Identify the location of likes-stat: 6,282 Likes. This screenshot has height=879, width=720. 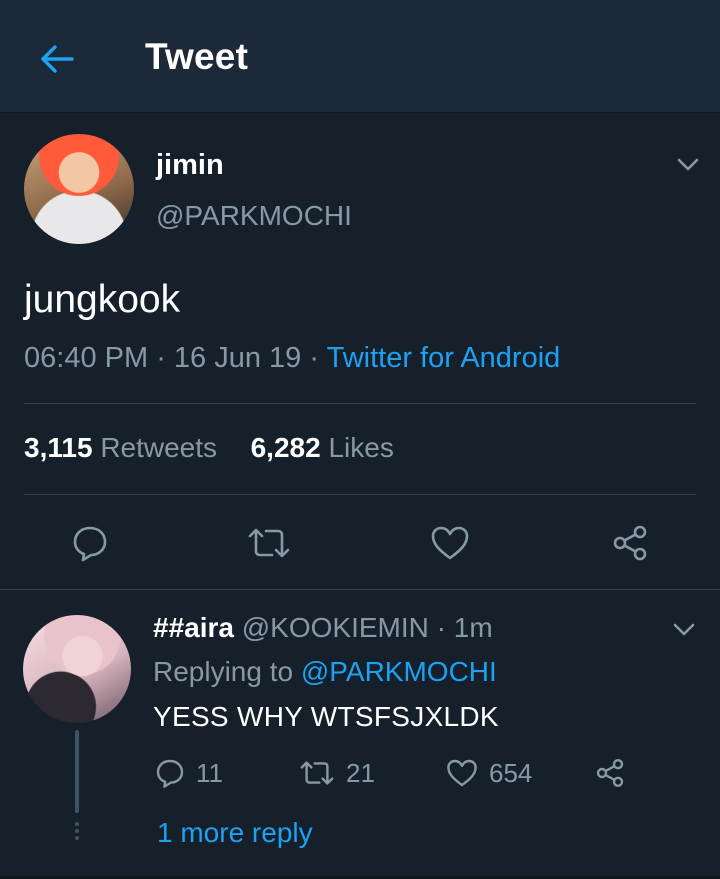
(322, 448).